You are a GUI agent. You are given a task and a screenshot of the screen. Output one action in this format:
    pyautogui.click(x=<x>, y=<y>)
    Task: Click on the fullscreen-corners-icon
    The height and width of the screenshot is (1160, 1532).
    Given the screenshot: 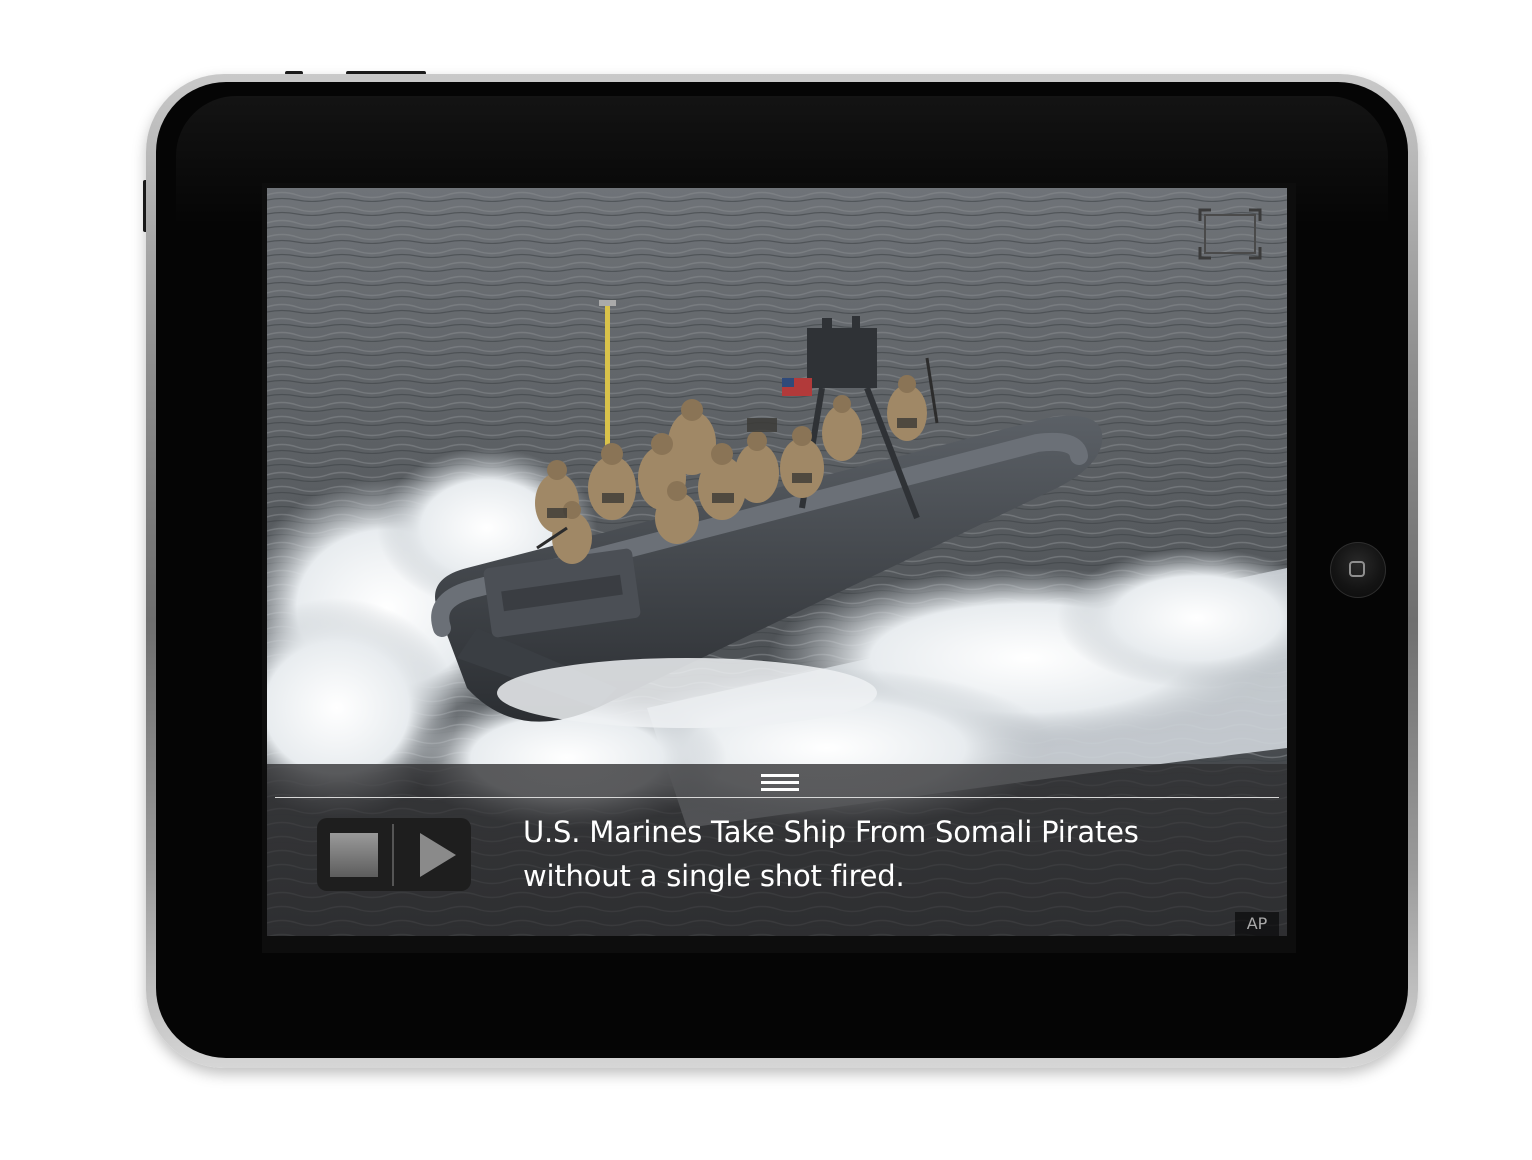 What is the action you would take?
    pyautogui.click(x=1230, y=234)
    